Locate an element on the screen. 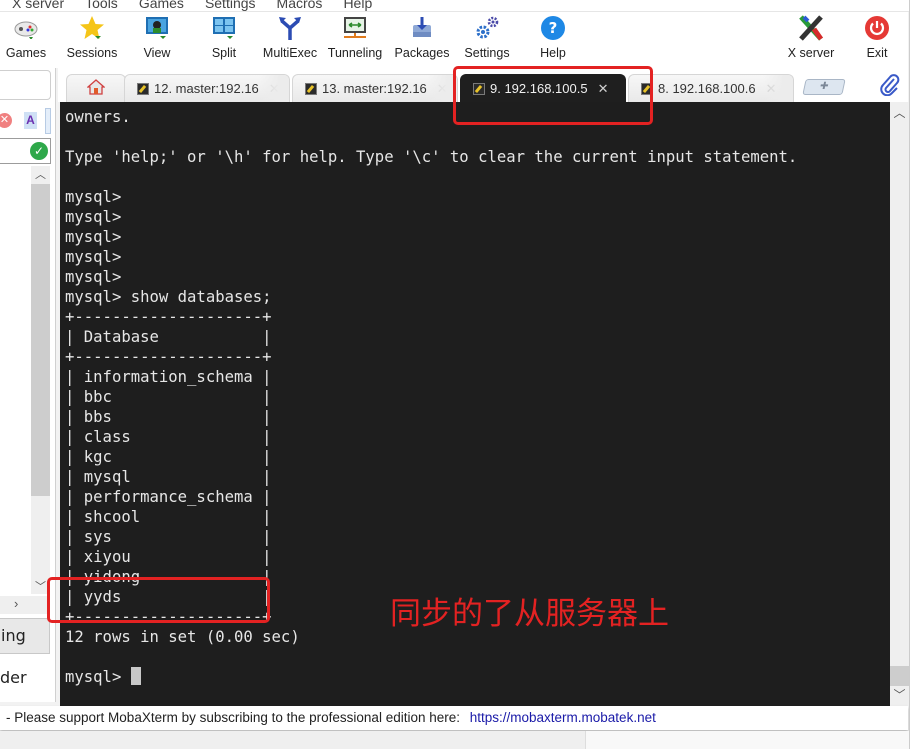 The height and width of the screenshot is (749, 919). home-icon is located at coordinates (96, 88).